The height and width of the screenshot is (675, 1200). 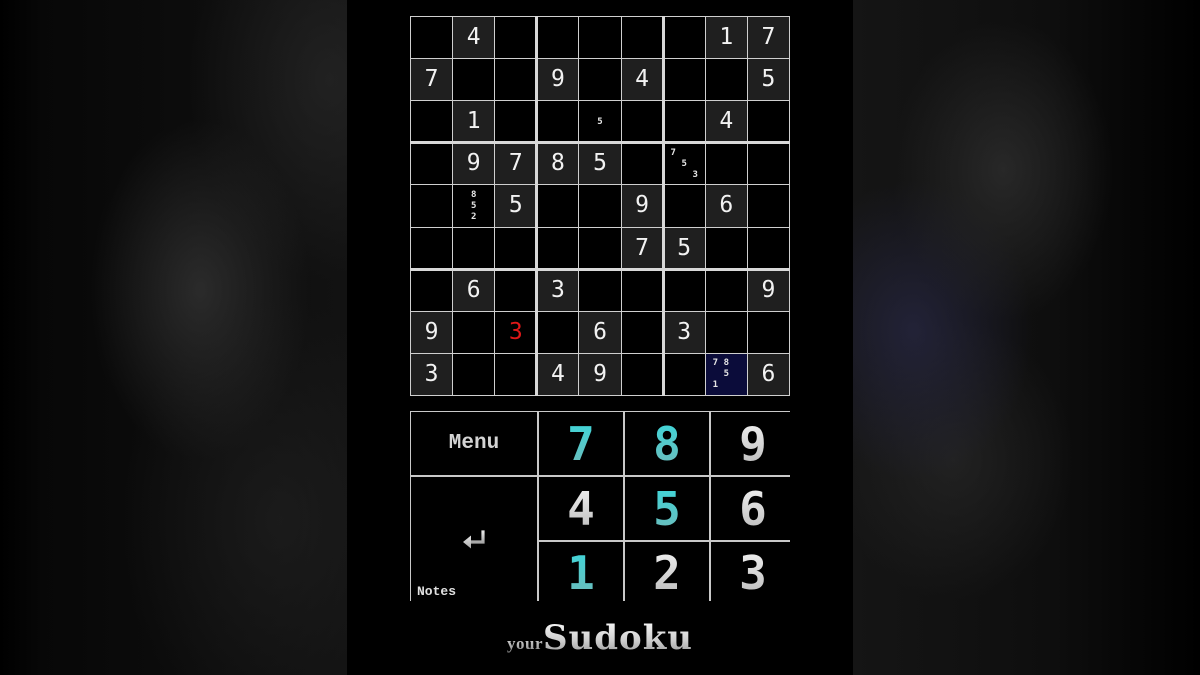 What do you see at coordinates (473, 217) in the screenshot?
I see `note-digit: 2` at bounding box center [473, 217].